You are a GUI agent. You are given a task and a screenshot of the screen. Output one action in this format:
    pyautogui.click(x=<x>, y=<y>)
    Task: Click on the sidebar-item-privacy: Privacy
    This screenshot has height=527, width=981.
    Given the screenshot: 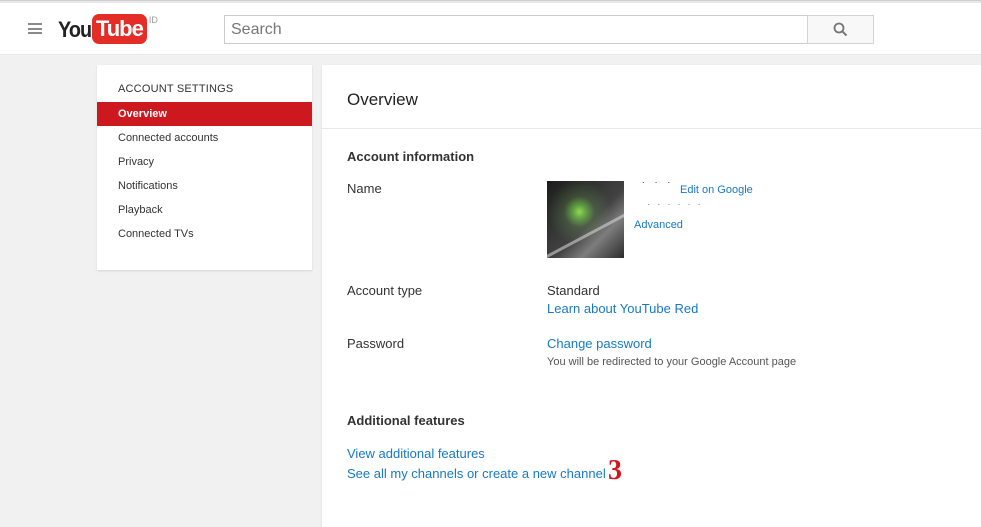 What is the action you would take?
    pyautogui.click(x=204, y=162)
    